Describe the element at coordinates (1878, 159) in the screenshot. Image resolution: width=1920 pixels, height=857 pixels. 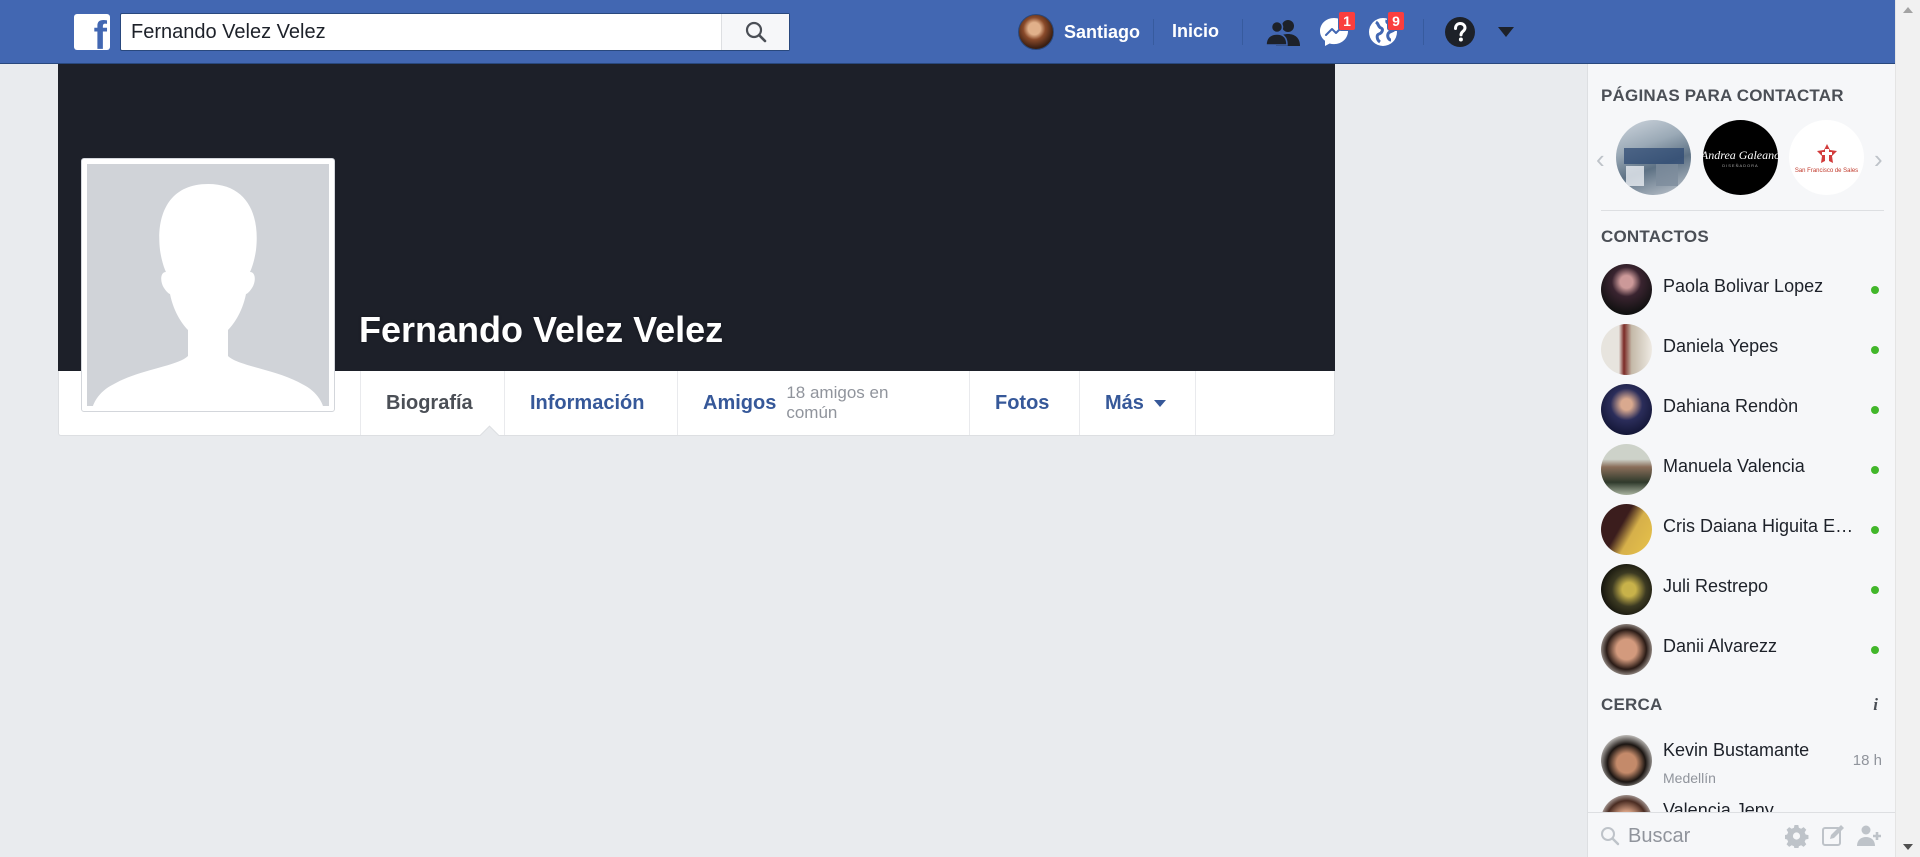
I see `chevron-right-icon: ›` at that location.